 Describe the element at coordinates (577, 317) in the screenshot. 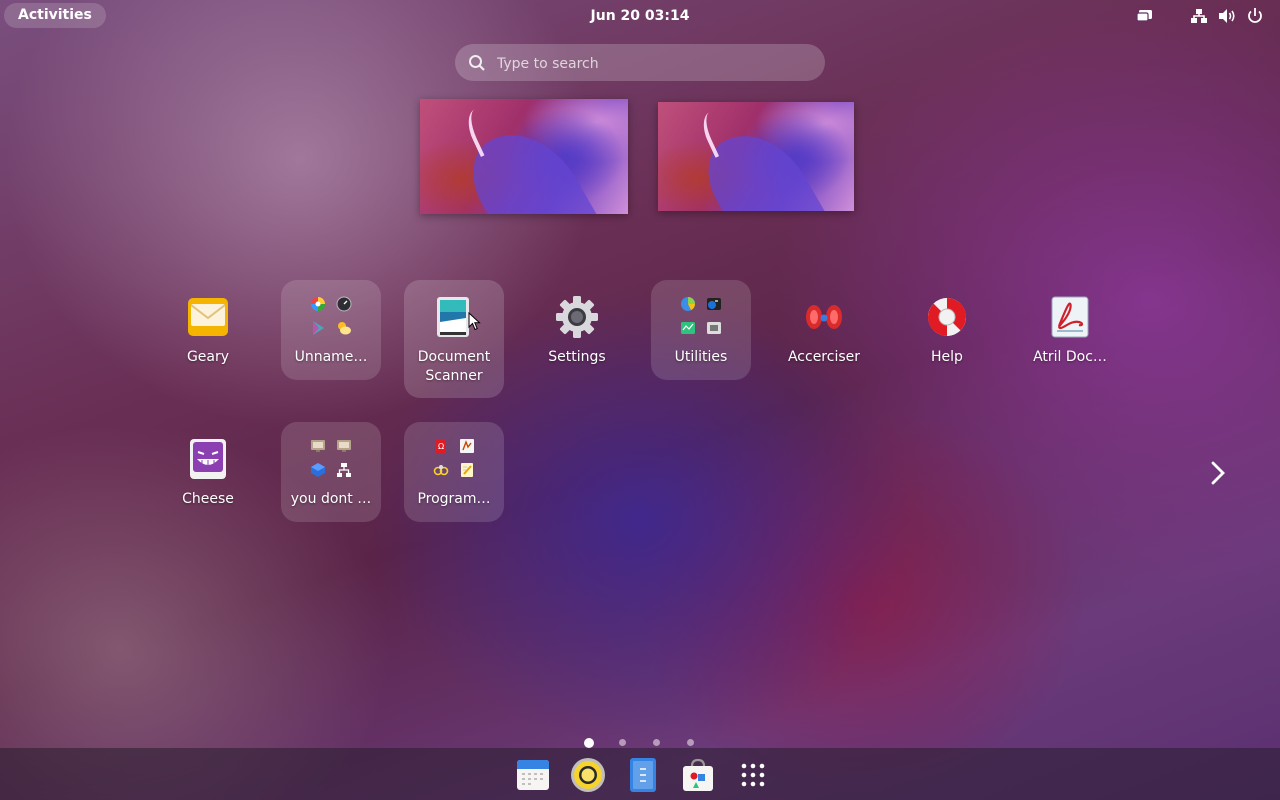

I see `gear-icon` at that location.